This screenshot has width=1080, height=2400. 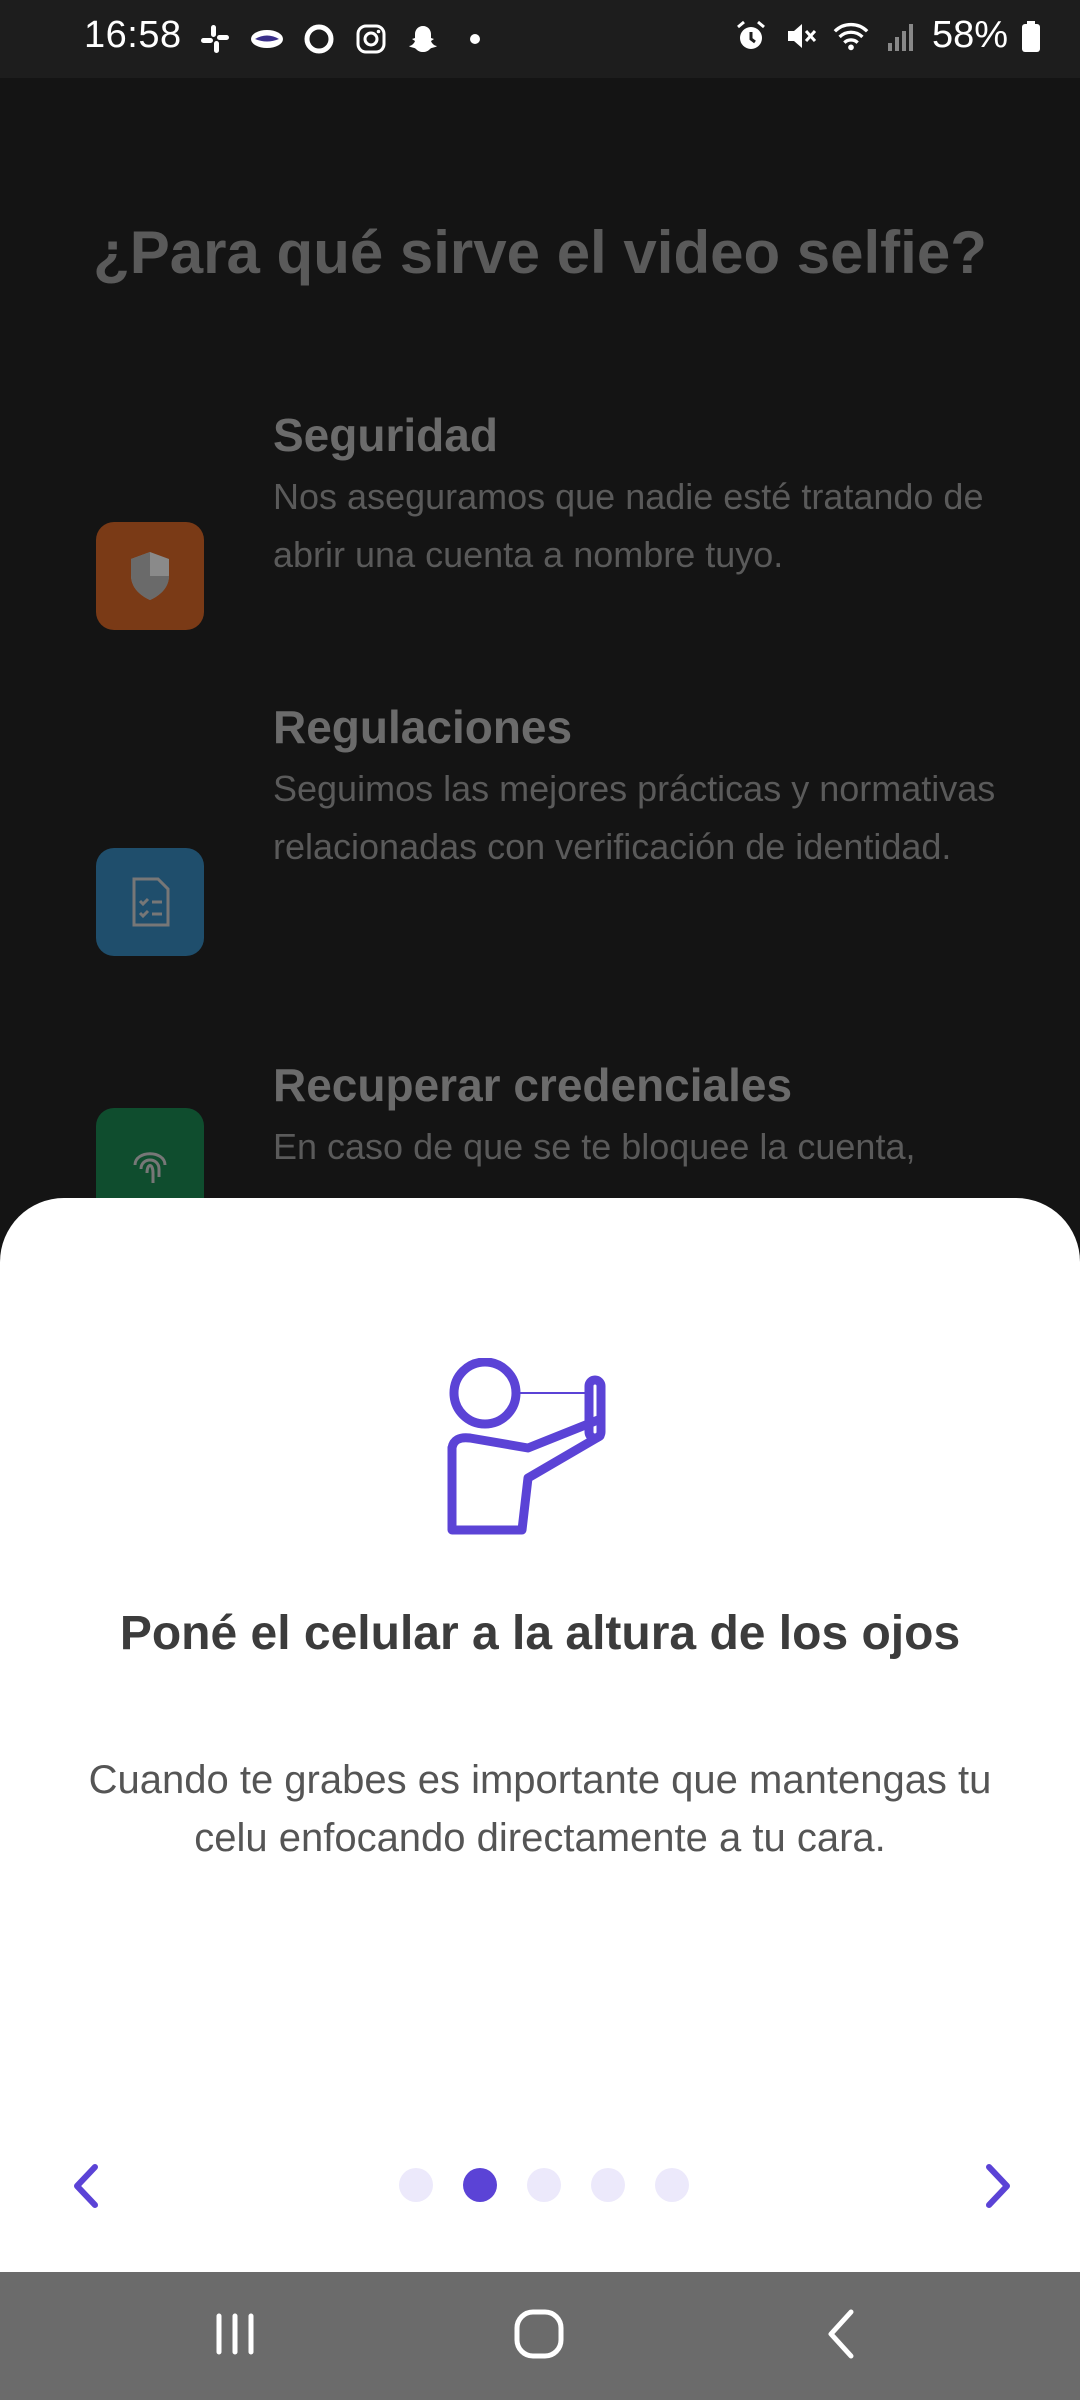 What do you see at coordinates (969, 35) in the screenshot?
I see `battery-percent: 58%` at bounding box center [969, 35].